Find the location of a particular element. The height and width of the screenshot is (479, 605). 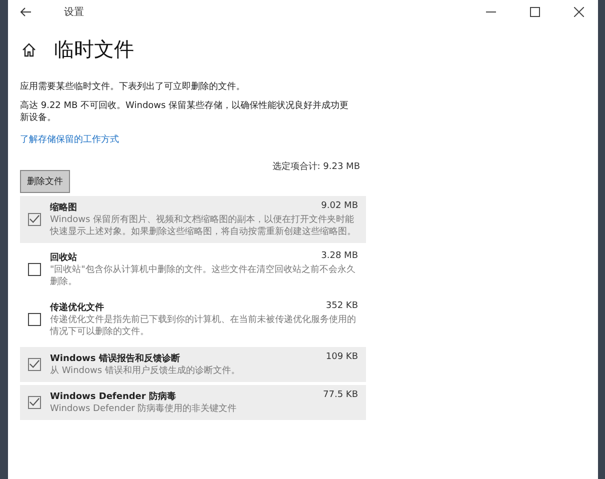

category-size: 3.28 MB is located at coordinates (339, 257).